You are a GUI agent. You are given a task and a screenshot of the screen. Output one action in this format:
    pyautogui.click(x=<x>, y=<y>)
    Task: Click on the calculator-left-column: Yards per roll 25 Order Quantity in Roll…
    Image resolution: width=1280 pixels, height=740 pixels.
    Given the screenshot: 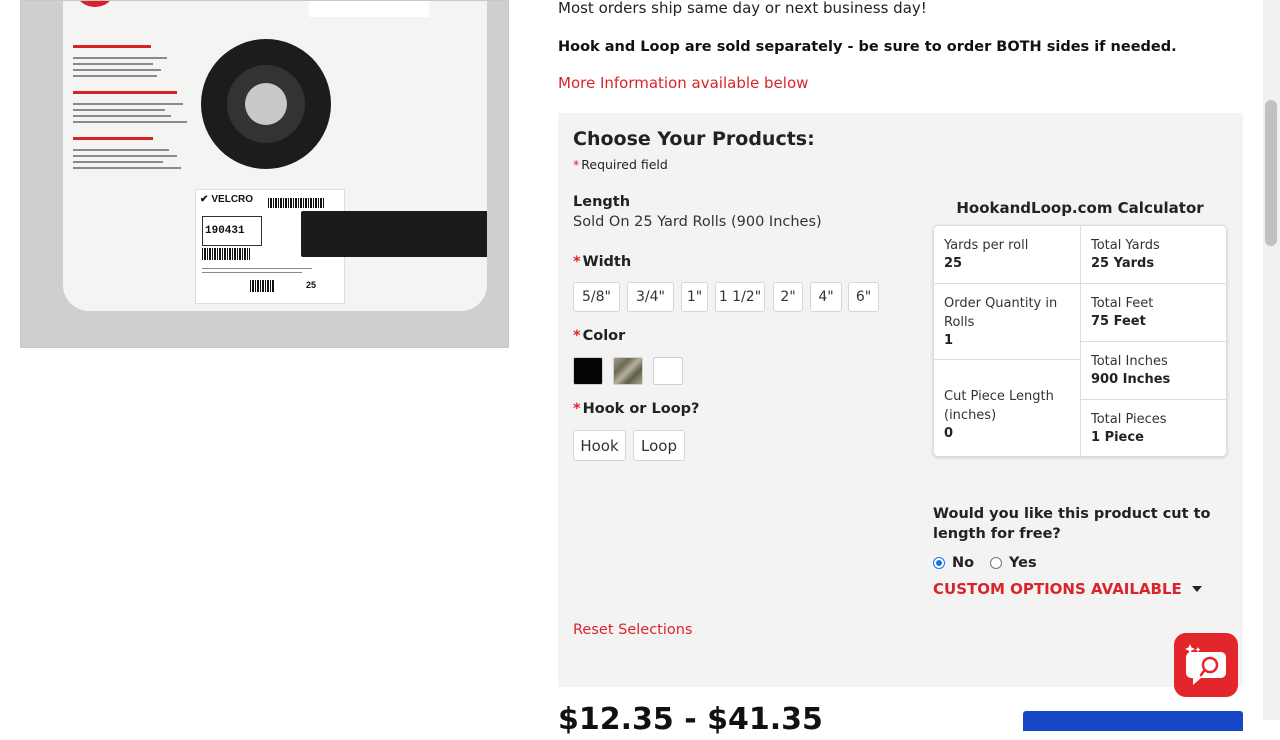 What is the action you would take?
    pyautogui.click(x=1007, y=341)
    